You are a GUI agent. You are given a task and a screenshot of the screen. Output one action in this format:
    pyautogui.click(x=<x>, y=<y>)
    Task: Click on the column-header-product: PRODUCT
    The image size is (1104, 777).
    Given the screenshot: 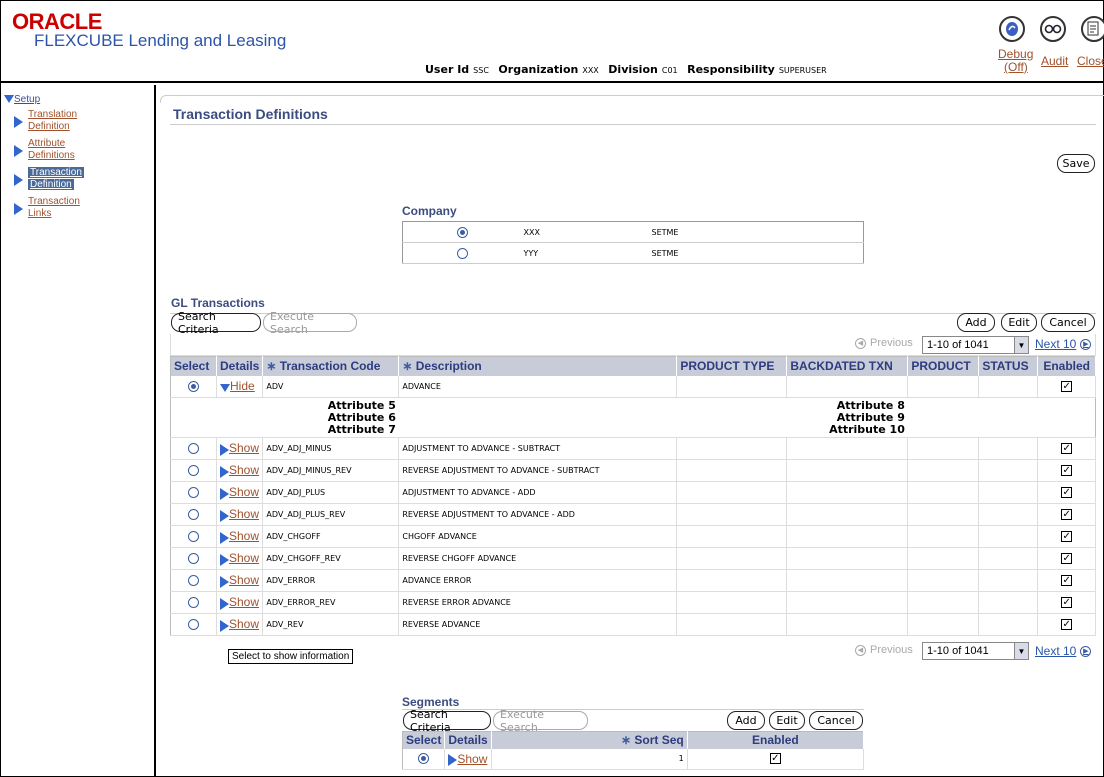 What is the action you would take?
    pyautogui.click(x=943, y=366)
    